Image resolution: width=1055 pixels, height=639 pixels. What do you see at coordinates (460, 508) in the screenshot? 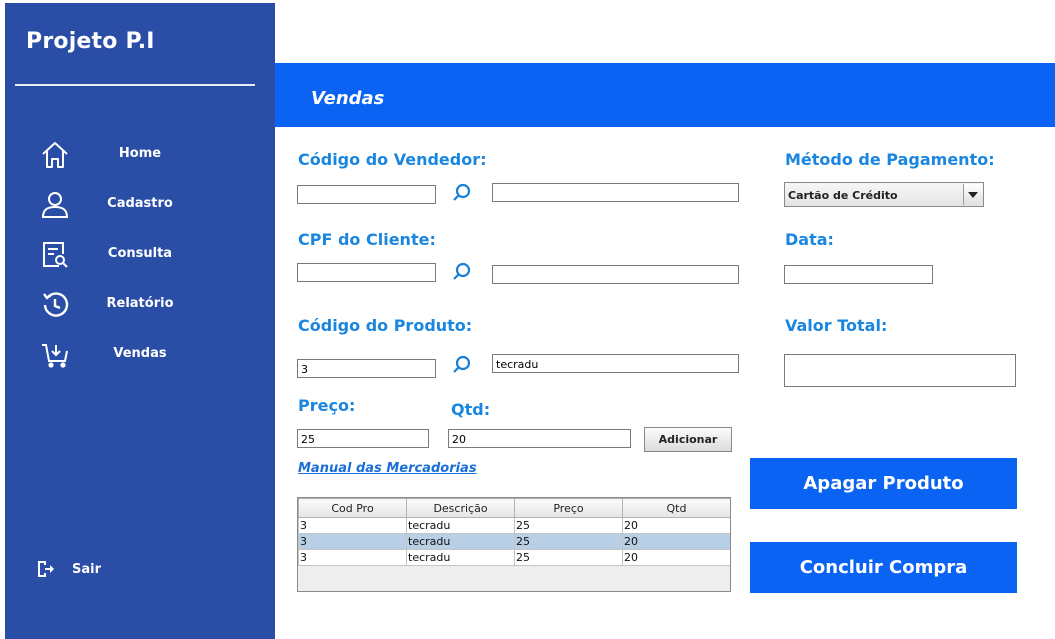
I see `column-header: Descrição` at bounding box center [460, 508].